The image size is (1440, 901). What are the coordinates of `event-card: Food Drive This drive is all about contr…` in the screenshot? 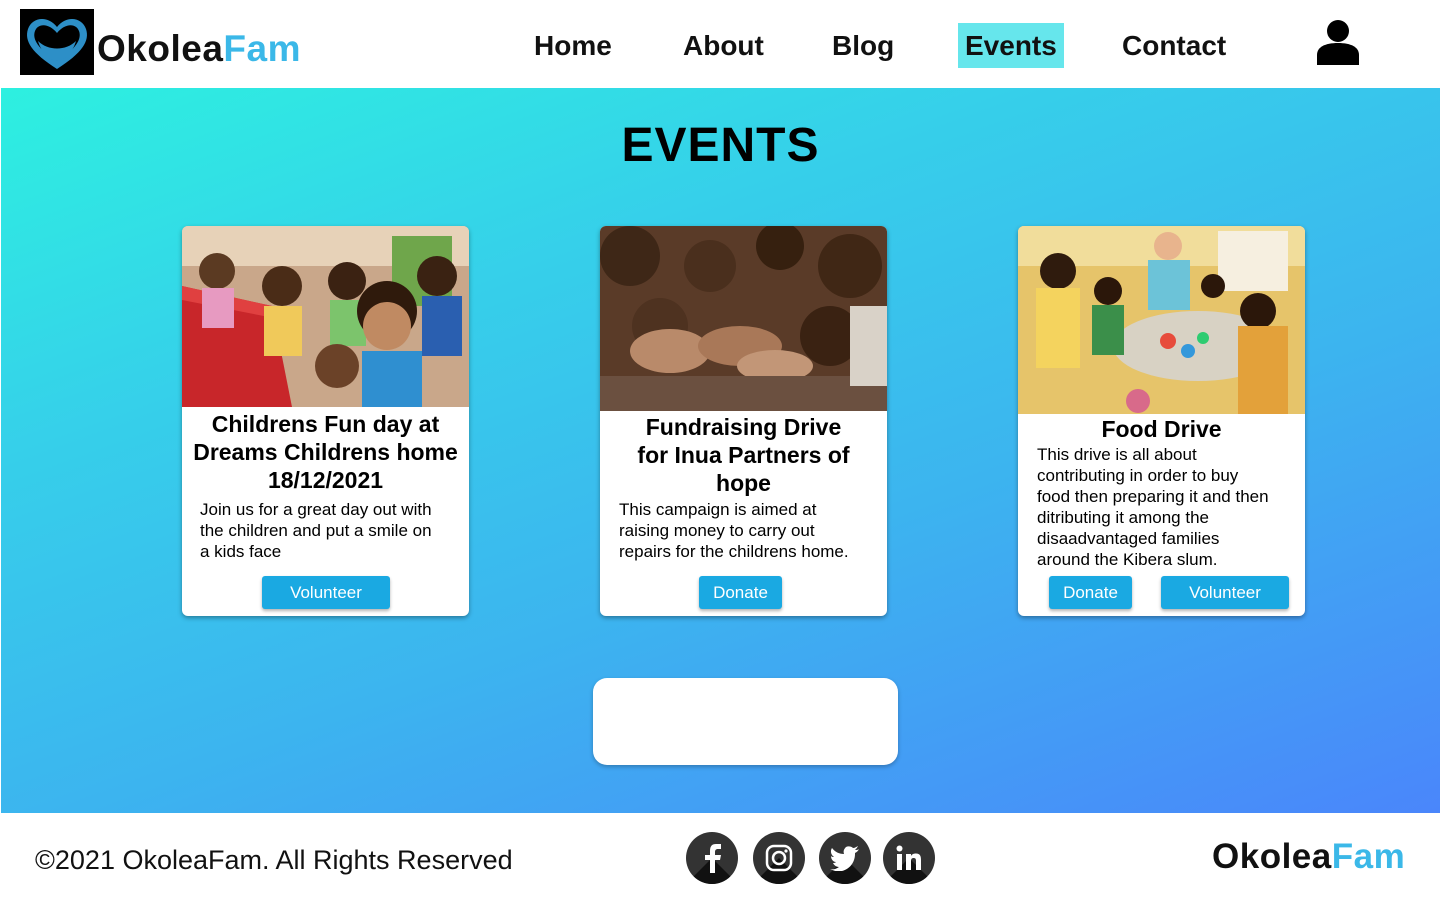 It's located at (1161, 421).